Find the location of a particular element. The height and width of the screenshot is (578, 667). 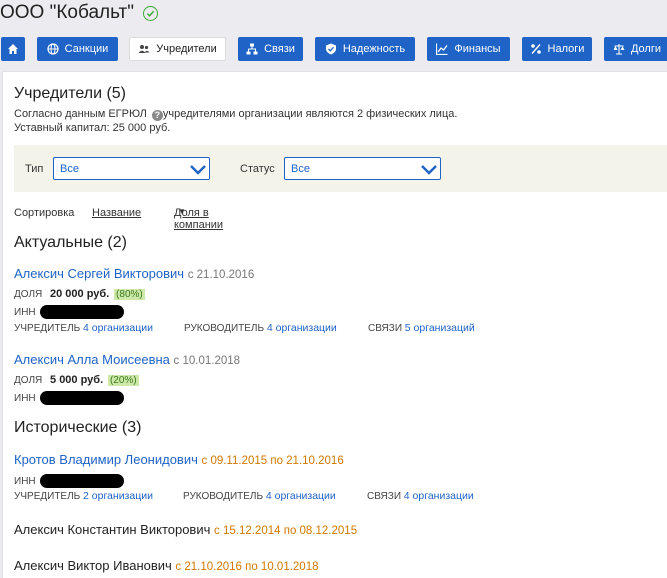

nav-debts-label: Долги is located at coordinates (646, 49).